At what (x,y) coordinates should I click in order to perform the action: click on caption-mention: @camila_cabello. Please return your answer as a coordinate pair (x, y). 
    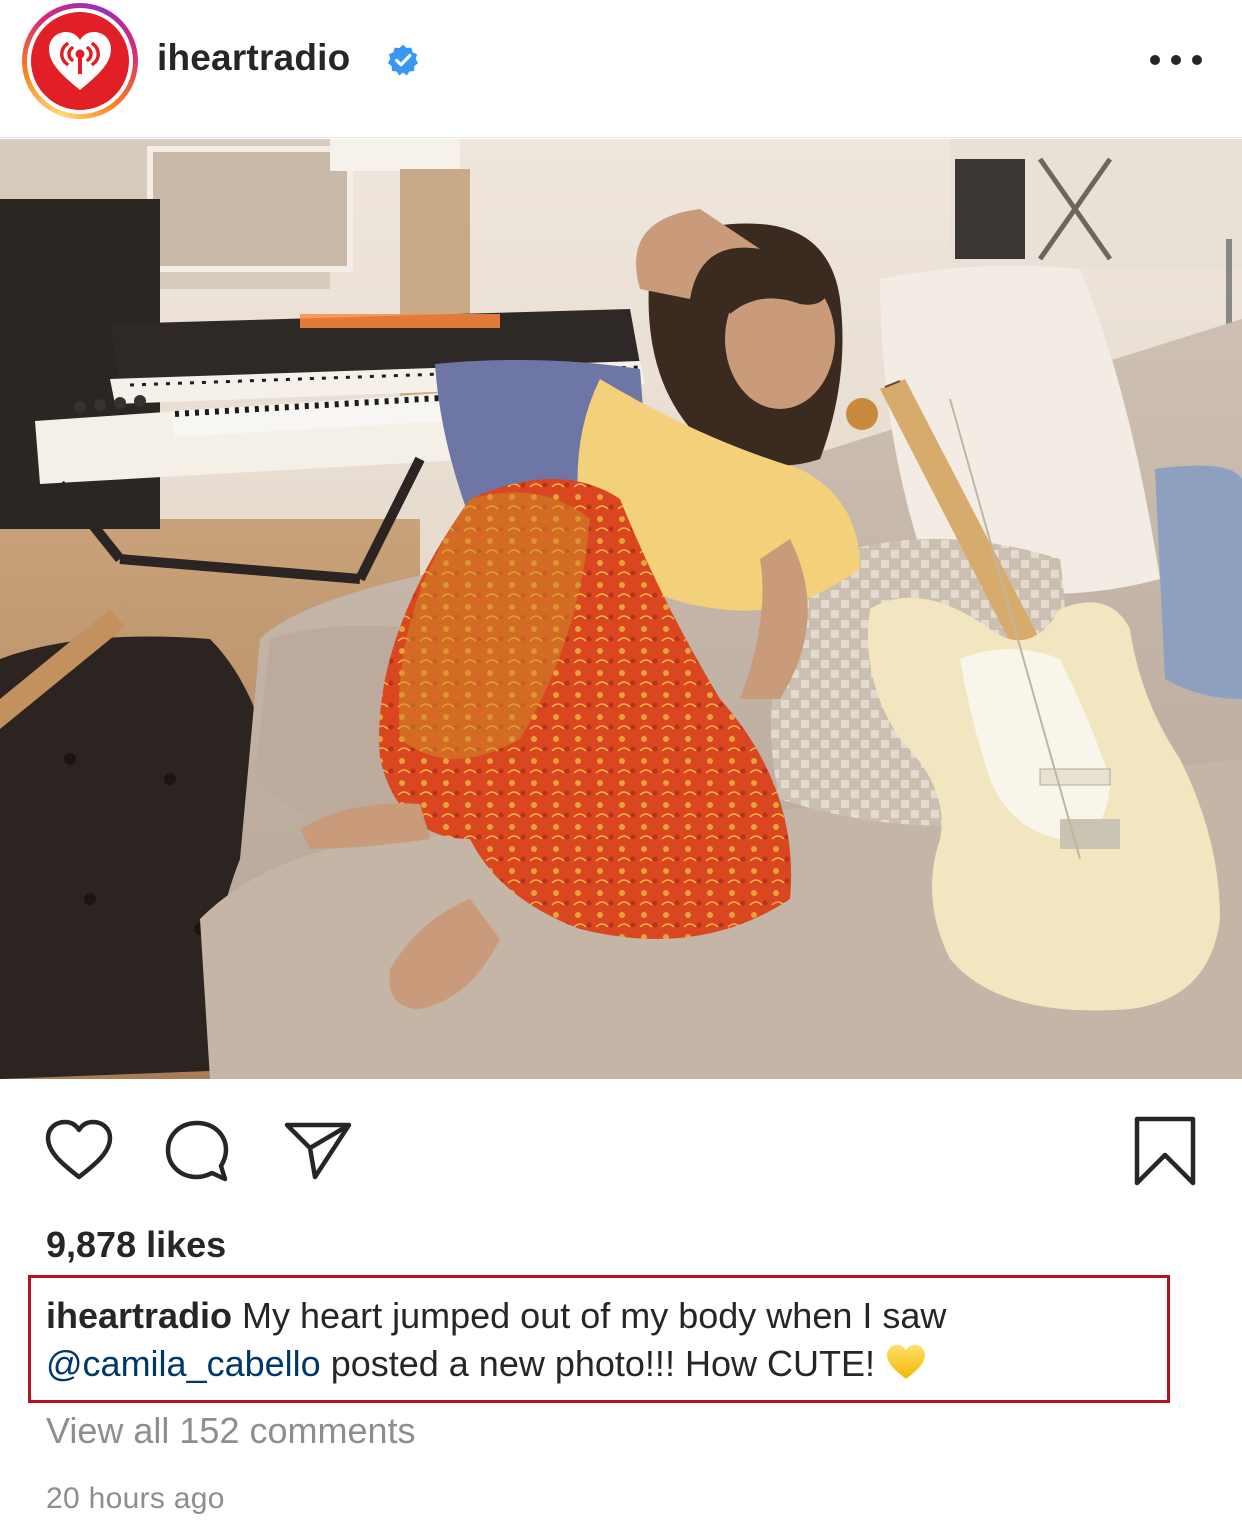
    Looking at the image, I should click on (183, 1363).